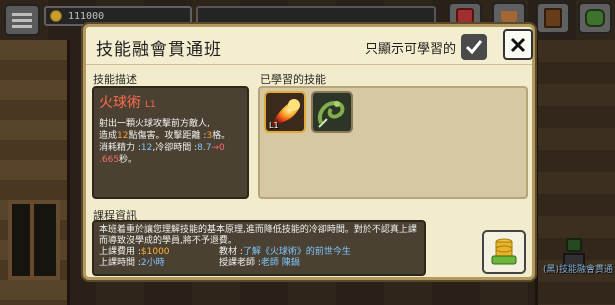  I want to click on damage-value: 12, so click(123, 136).